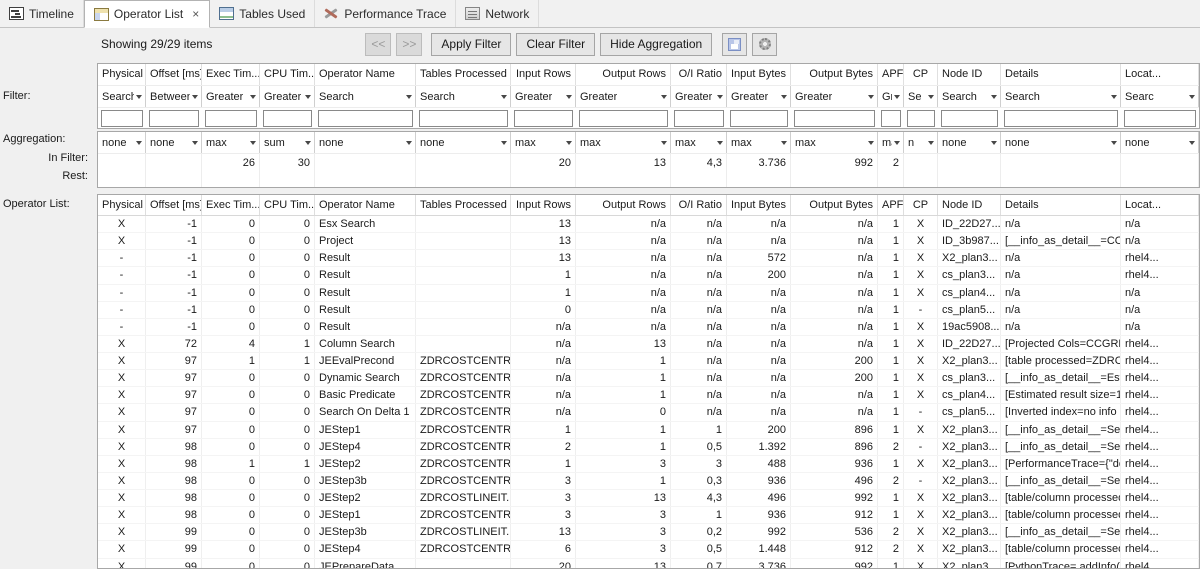 This screenshot has height=569, width=1200. I want to click on filter-op-physical: Search, so click(122, 96).